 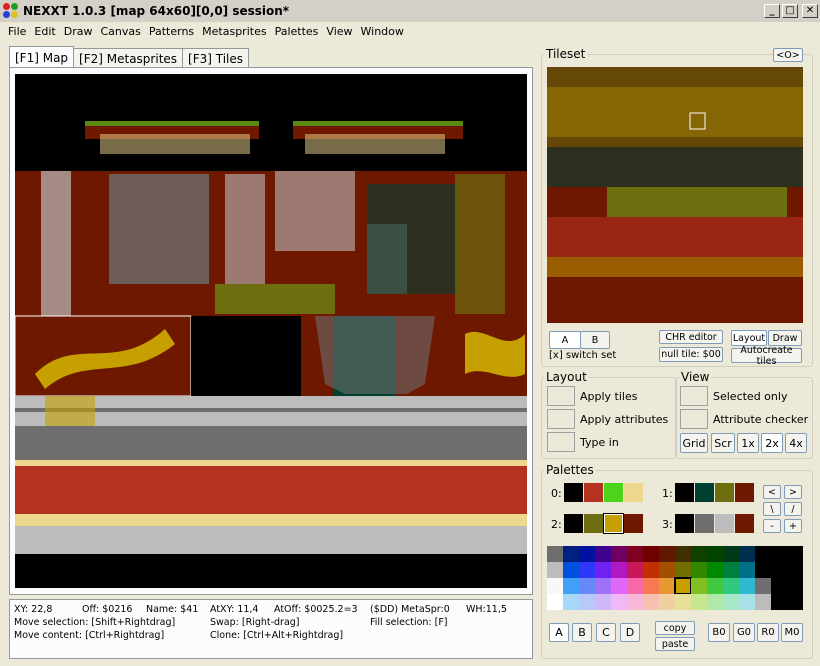 What do you see at coordinates (694, 396) in the screenshot?
I see `selected-only-toggle` at bounding box center [694, 396].